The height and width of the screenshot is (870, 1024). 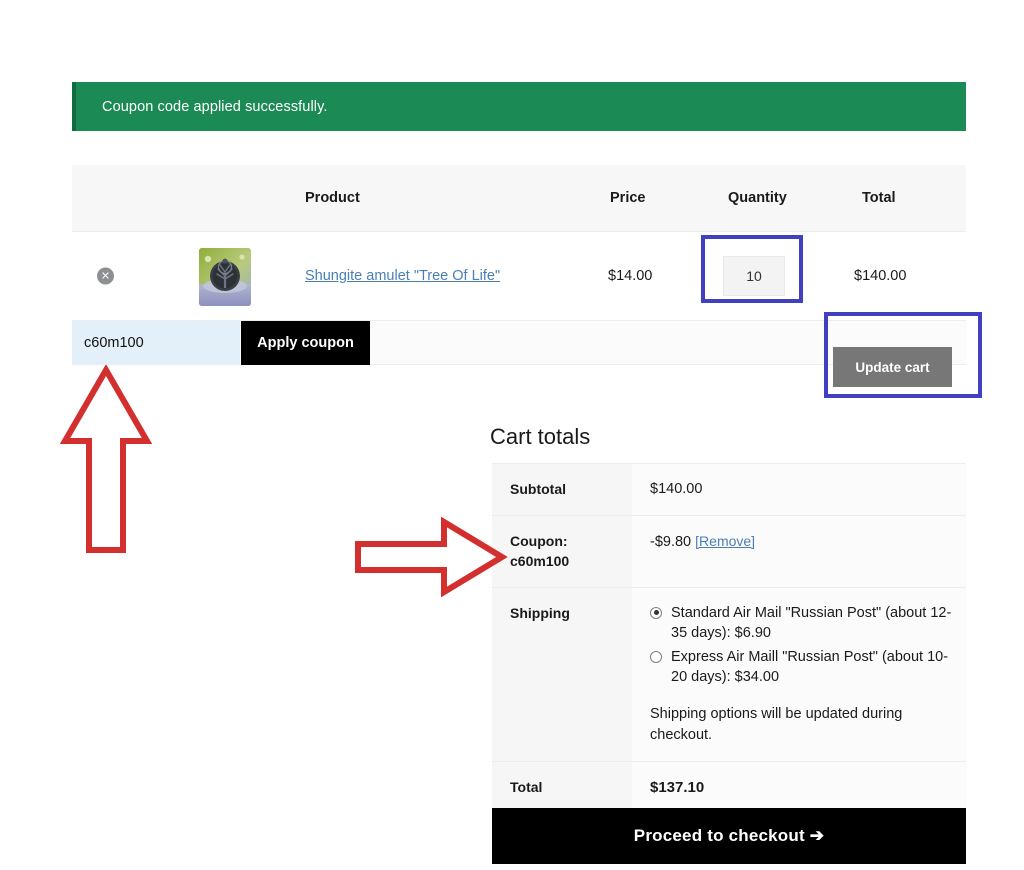 I want to click on product-thumbnail, so click(x=225, y=277).